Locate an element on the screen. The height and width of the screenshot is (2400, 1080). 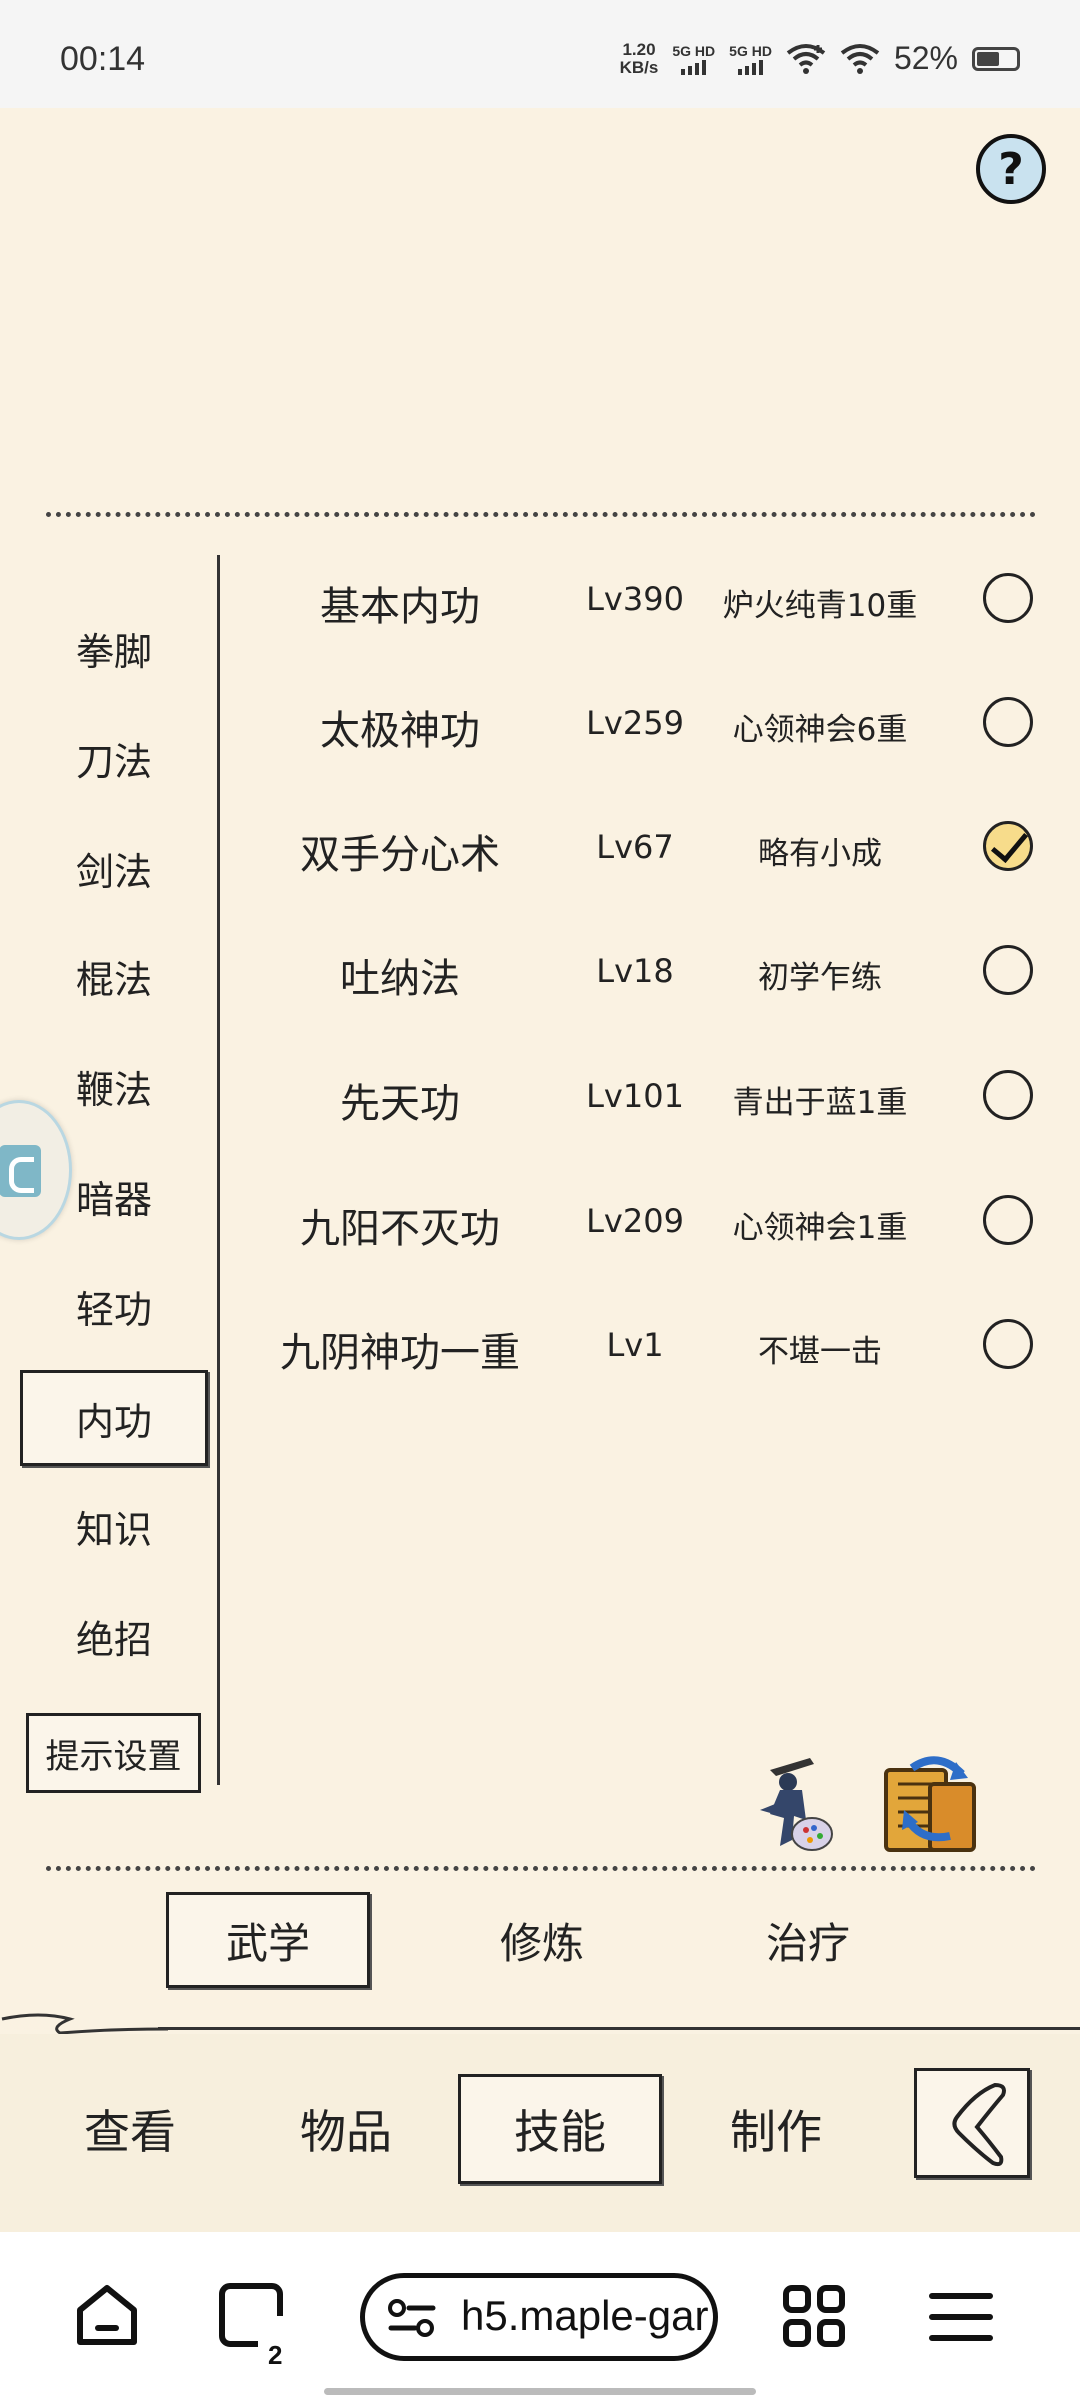
menu-icon is located at coordinates (961, 2317).